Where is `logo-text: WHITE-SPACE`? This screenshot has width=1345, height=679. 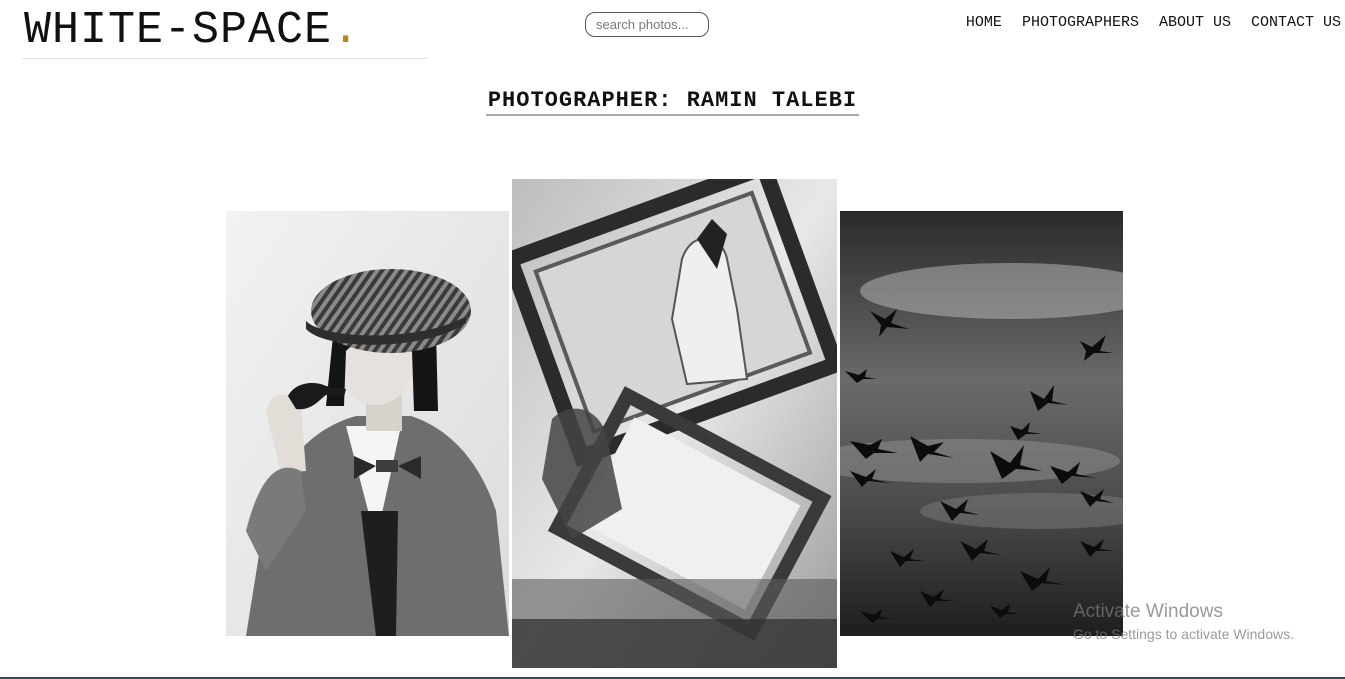 logo-text: WHITE-SPACE is located at coordinates (178, 30).